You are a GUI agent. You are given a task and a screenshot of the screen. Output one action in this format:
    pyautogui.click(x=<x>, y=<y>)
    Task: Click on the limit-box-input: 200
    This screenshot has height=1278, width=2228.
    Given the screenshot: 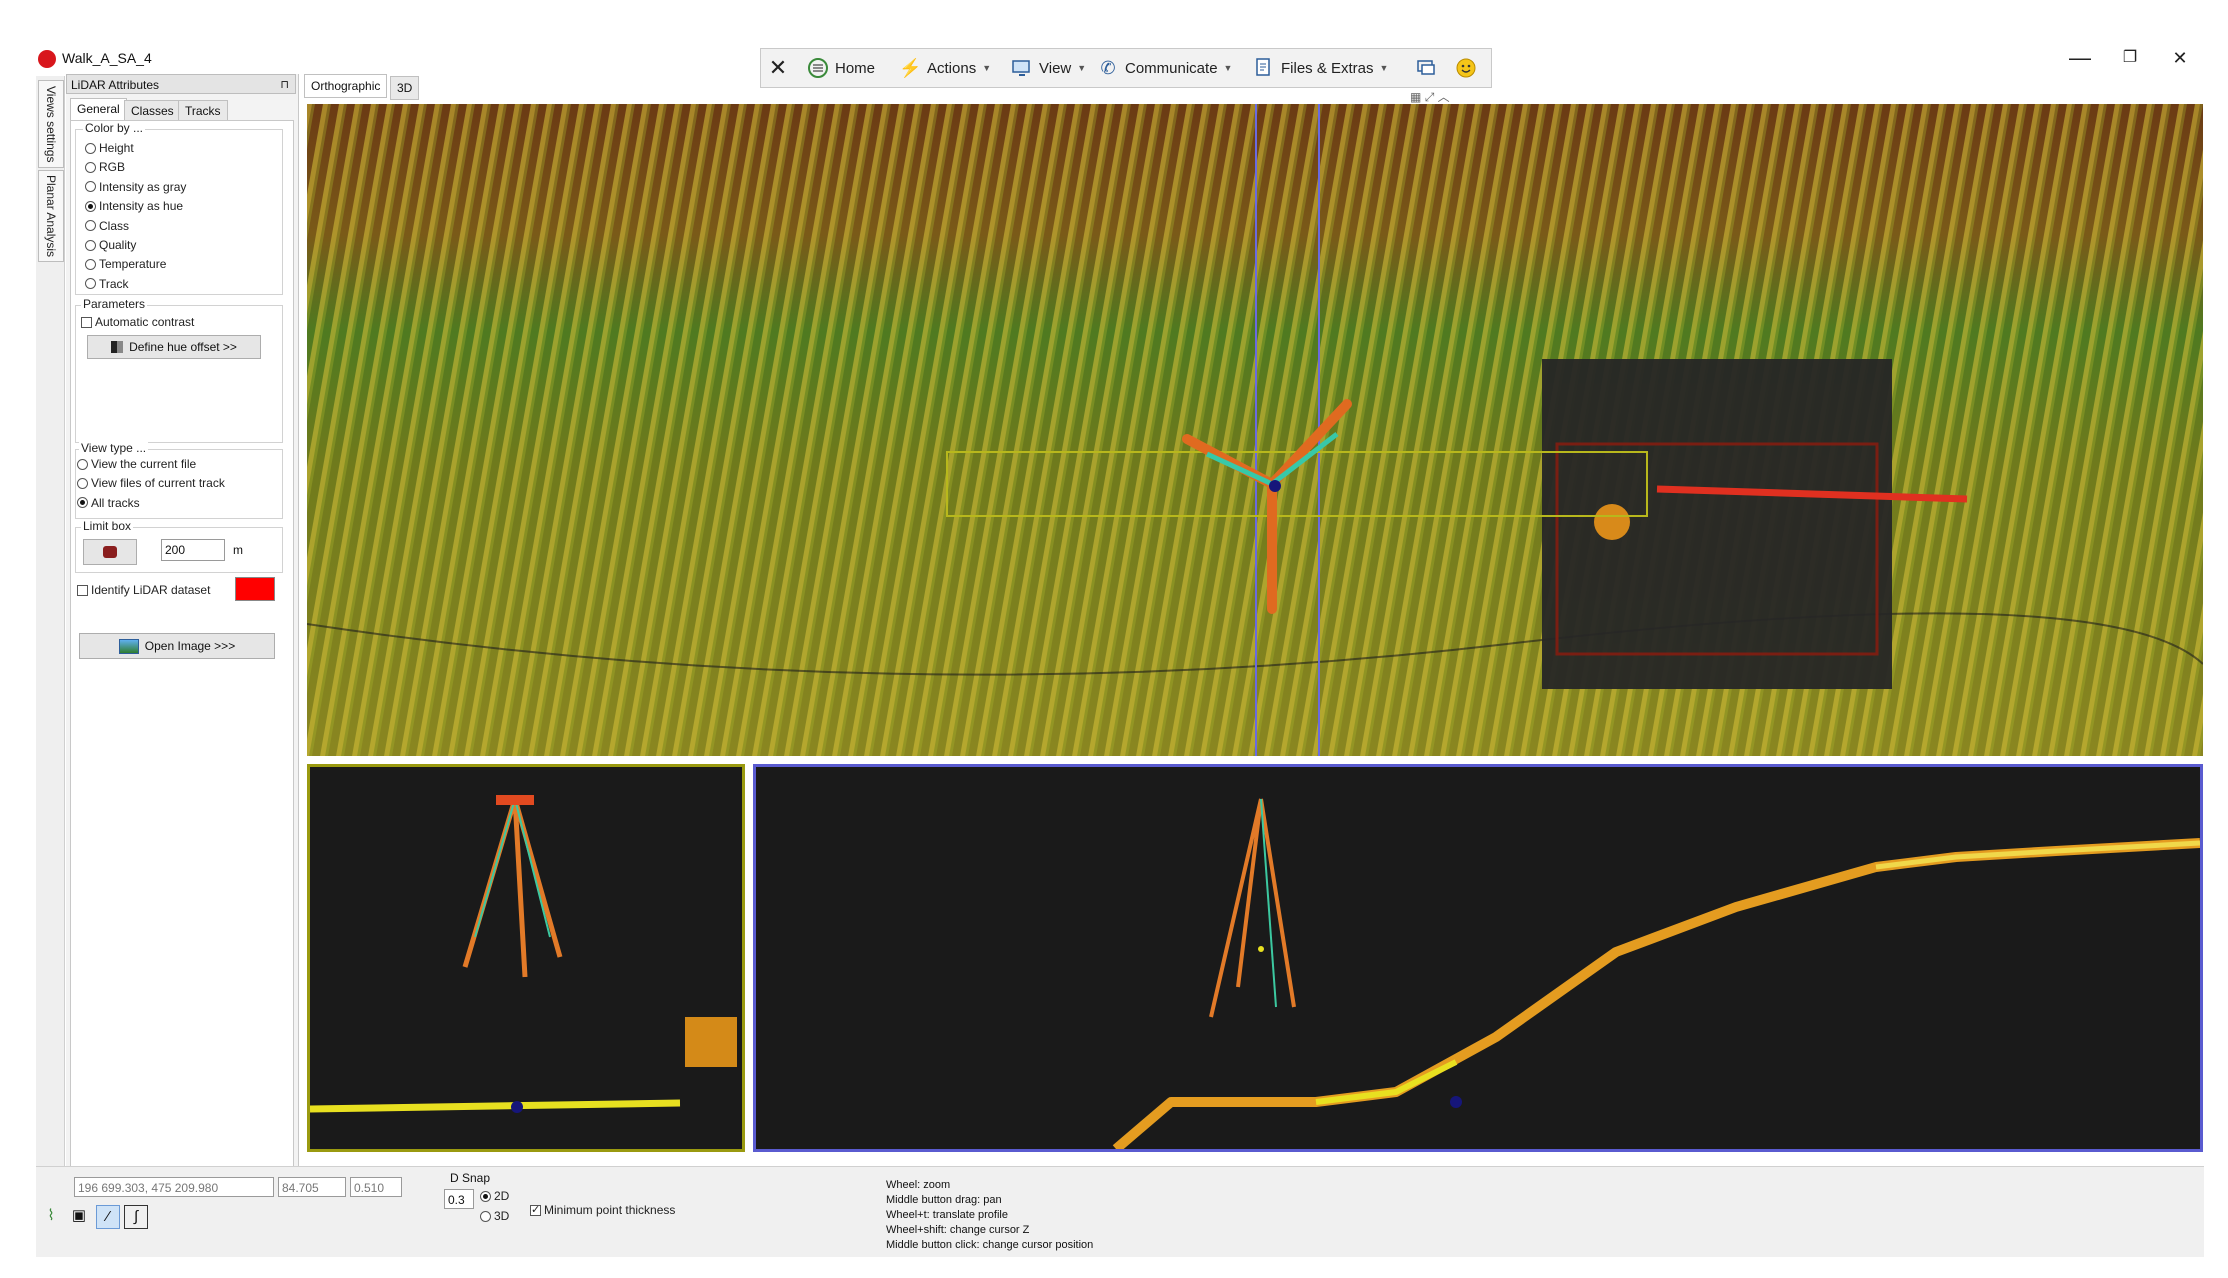 What is the action you would take?
    pyautogui.click(x=193, y=550)
    